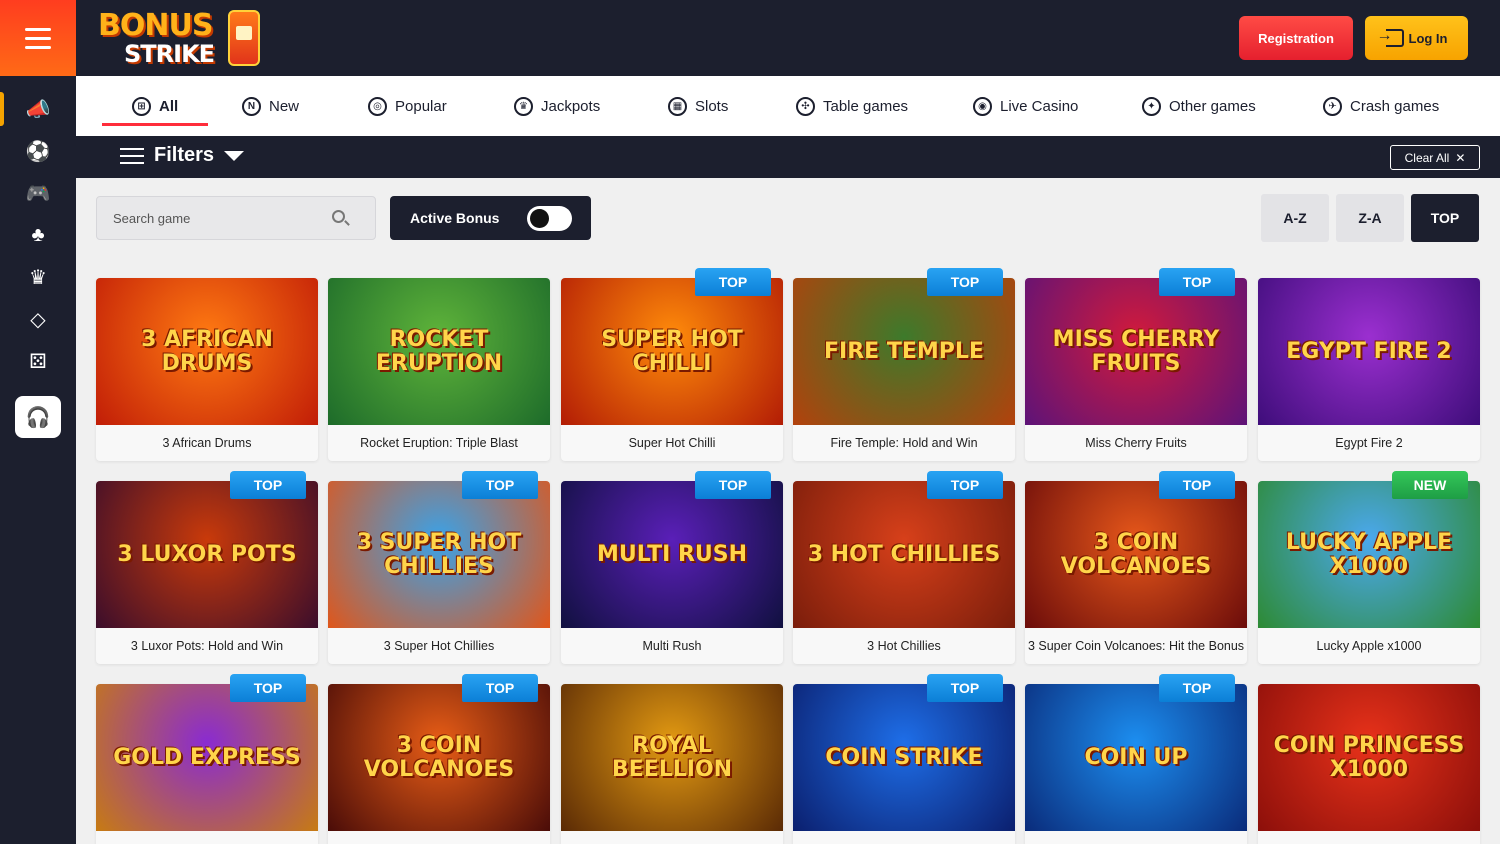 Image resolution: width=1500 pixels, height=844 pixels. I want to click on game-card: 3 Coin Volcanoes TOP, so click(439, 759).